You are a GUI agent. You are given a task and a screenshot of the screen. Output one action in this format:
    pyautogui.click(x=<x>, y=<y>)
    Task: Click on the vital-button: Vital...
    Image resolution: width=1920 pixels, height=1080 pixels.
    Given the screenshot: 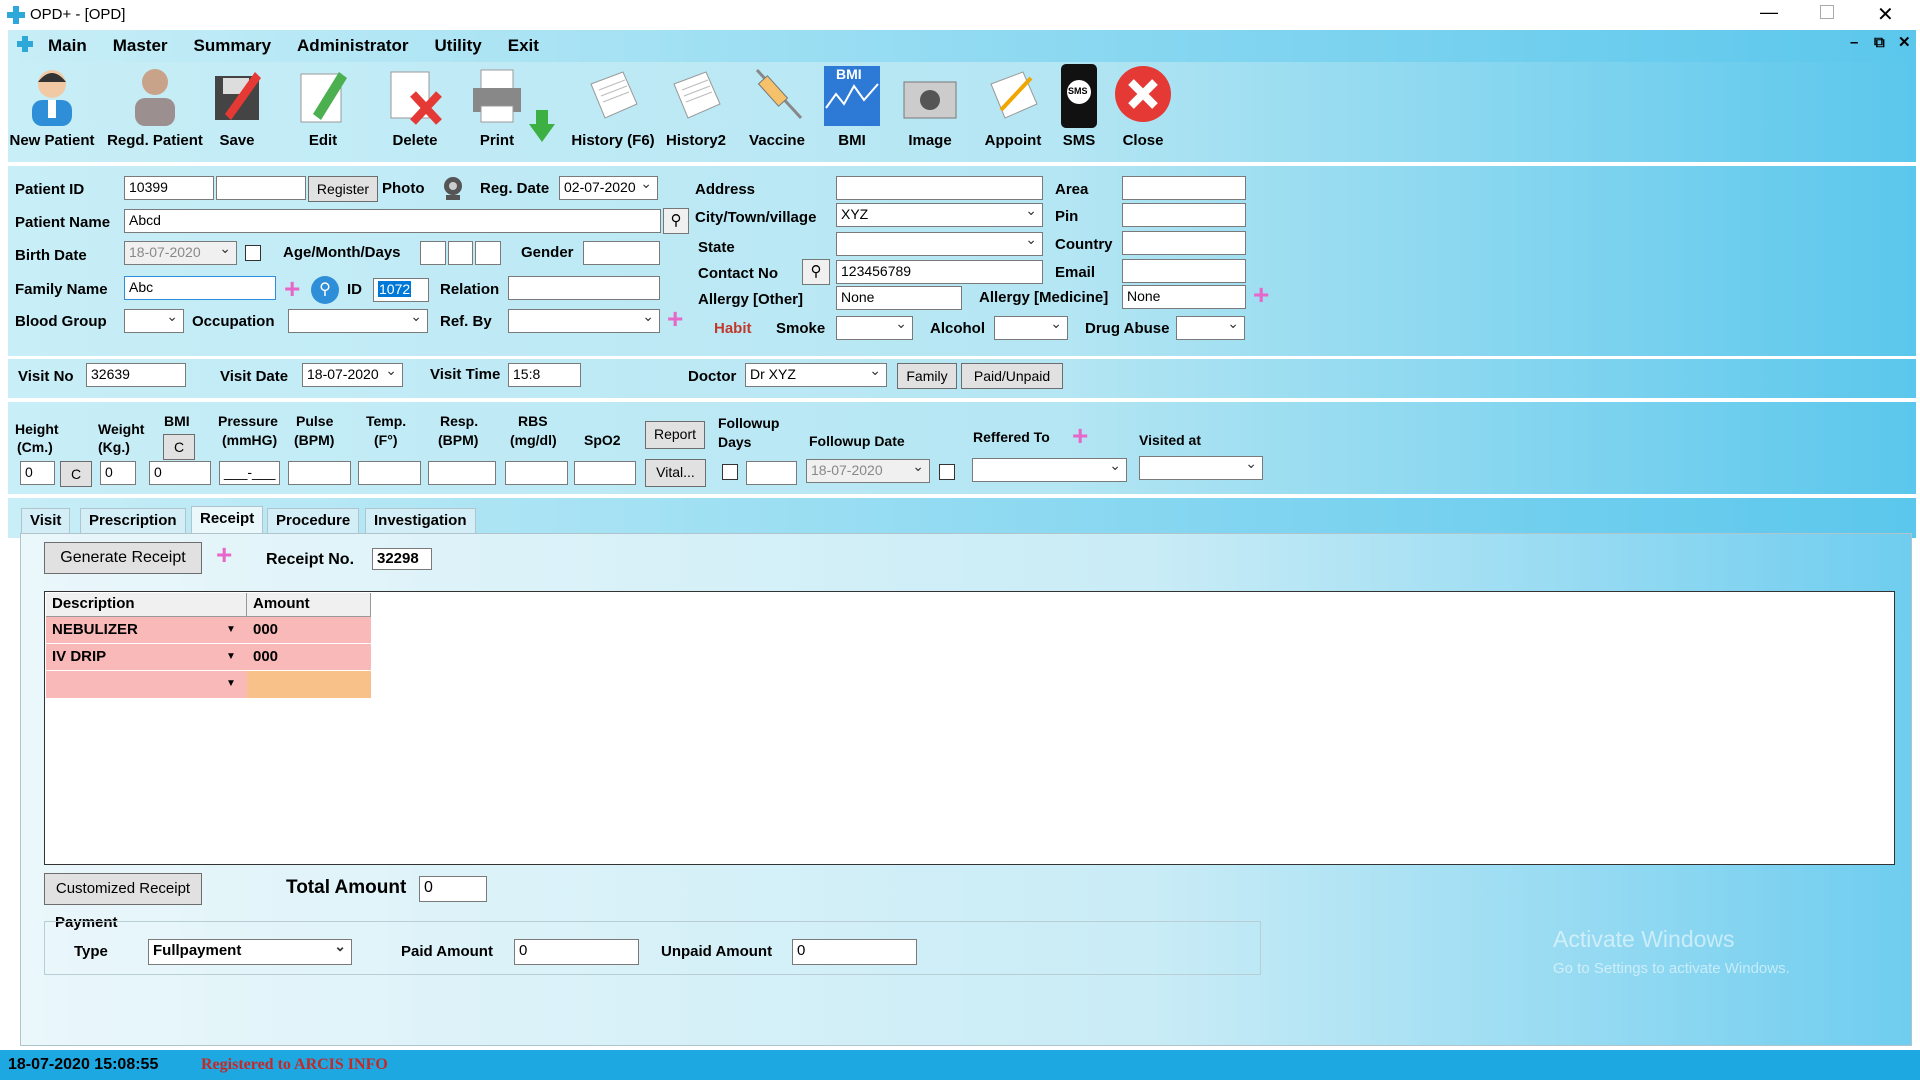 What is the action you would take?
    pyautogui.click(x=675, y=473)
    